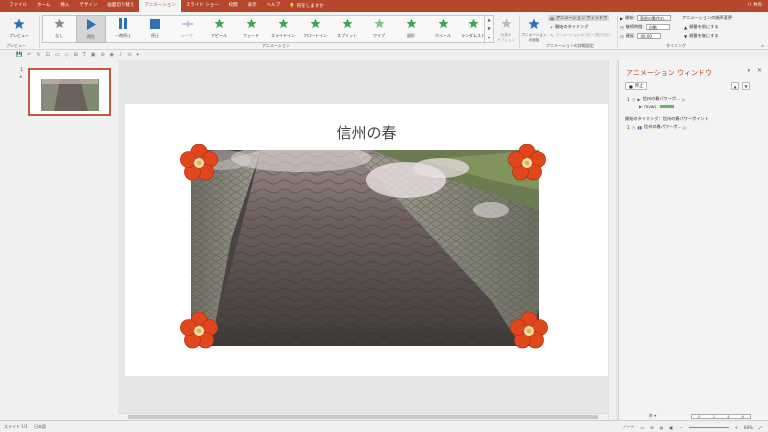  I want to click on move-up-button: ▲, so click(735, 86).